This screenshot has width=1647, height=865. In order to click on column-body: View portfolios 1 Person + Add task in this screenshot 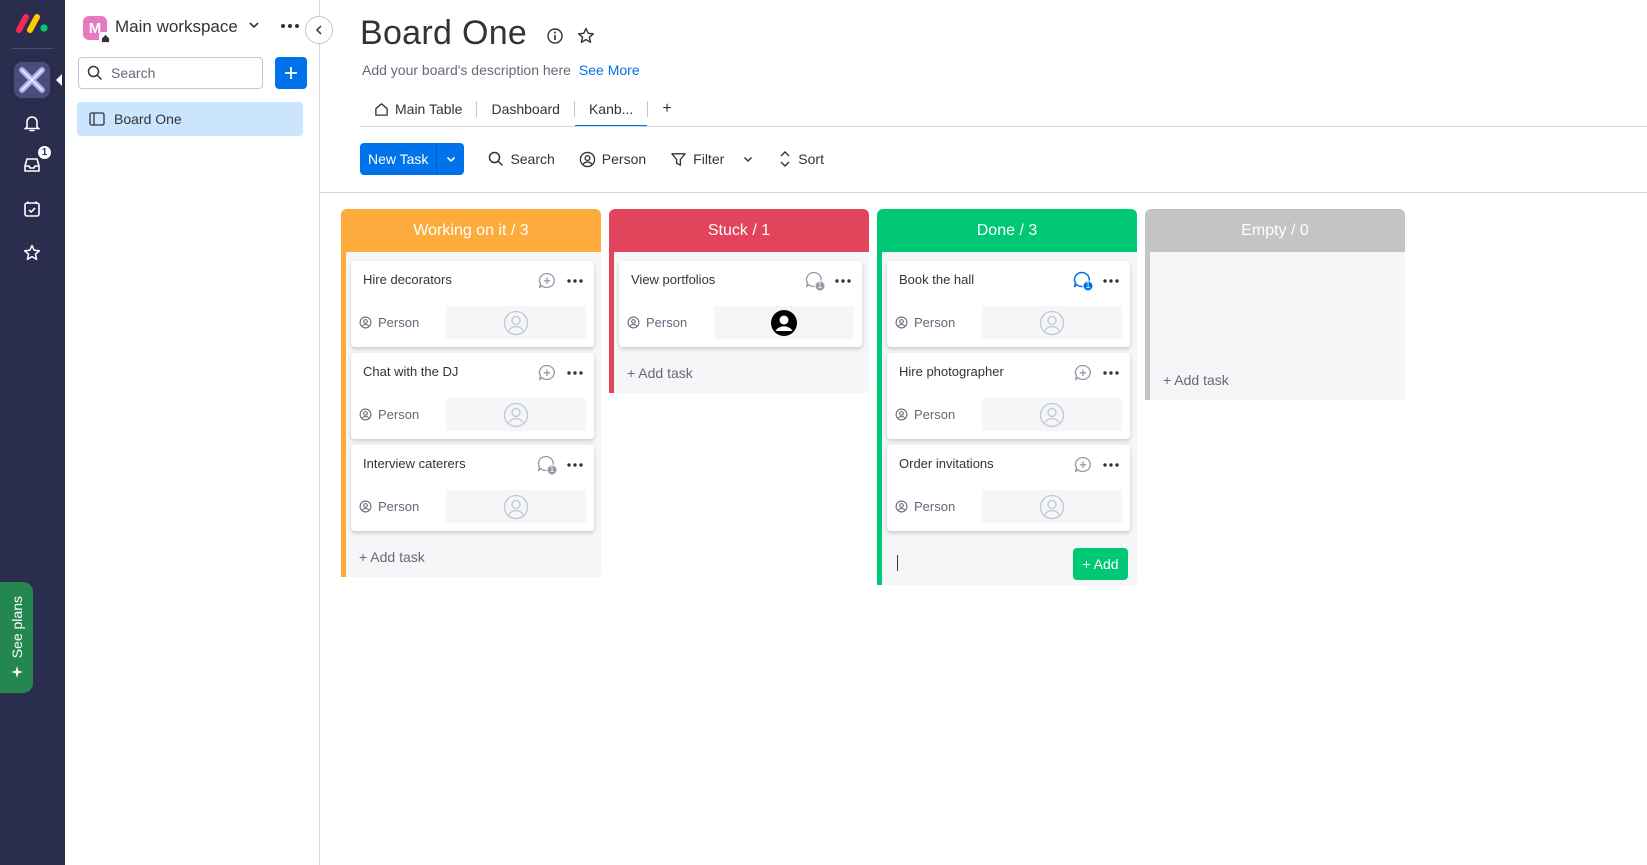, I will do `click(739, 322)`.